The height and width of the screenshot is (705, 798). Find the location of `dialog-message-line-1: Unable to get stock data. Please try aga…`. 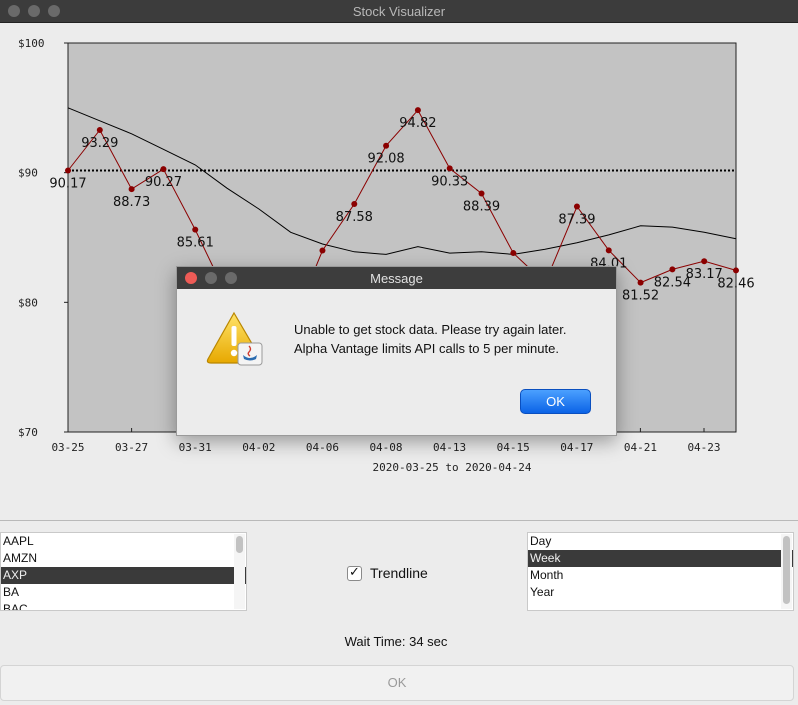

dialog-message-line-1: Unable to get stock data. Please try aga… is located at coordinates (430, 329).